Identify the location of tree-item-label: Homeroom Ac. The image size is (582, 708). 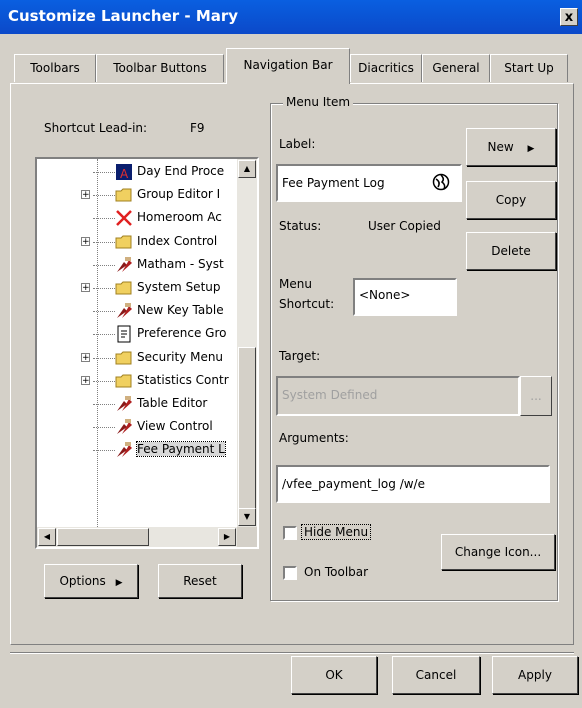
(179, 217).